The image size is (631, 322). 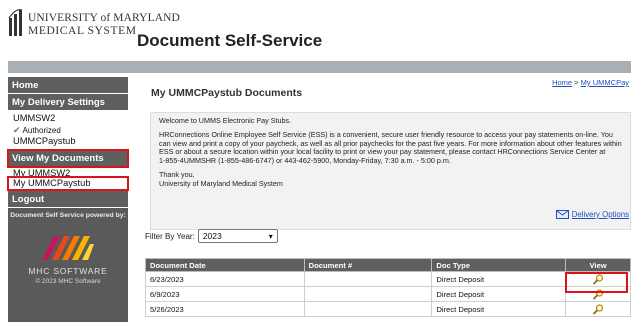 What do you see at coordinates (68, 102) in the screenshot?
I see `delivery-settings-header: My Delivery Settings` at bounding box center [68, 102].